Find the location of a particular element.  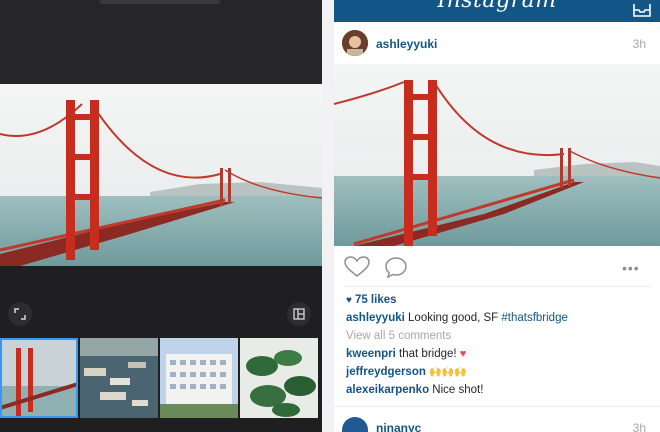

expand-icon is located at coordinates (20, 314).